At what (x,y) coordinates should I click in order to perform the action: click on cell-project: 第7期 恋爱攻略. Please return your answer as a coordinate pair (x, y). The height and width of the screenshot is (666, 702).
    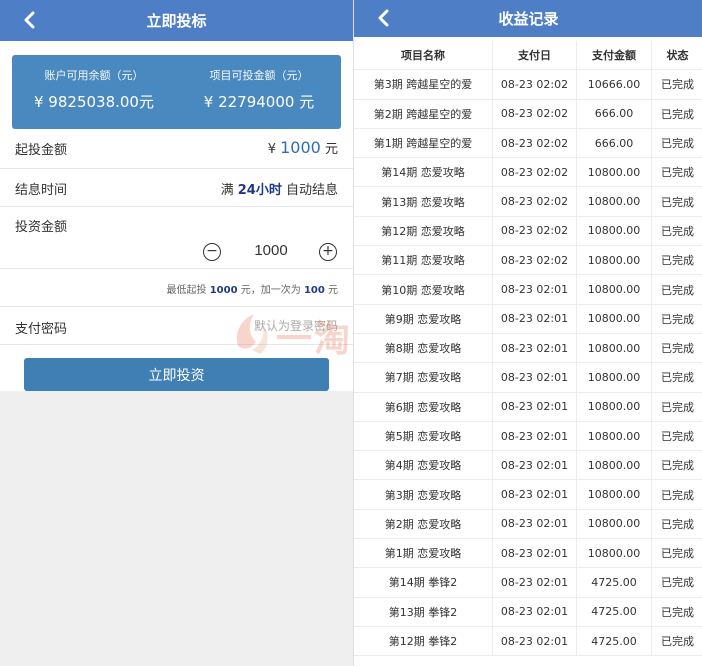
    Looking at the image, I should click on (423, 377).